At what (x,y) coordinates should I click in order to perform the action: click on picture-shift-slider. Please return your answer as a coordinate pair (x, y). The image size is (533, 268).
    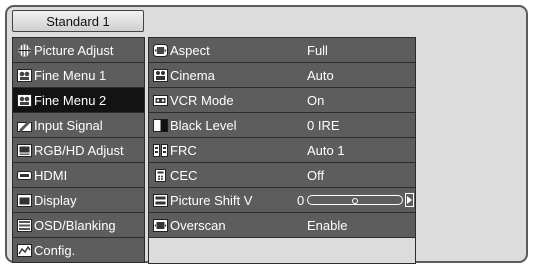
    Looking at the image, I should click on (355, 200).